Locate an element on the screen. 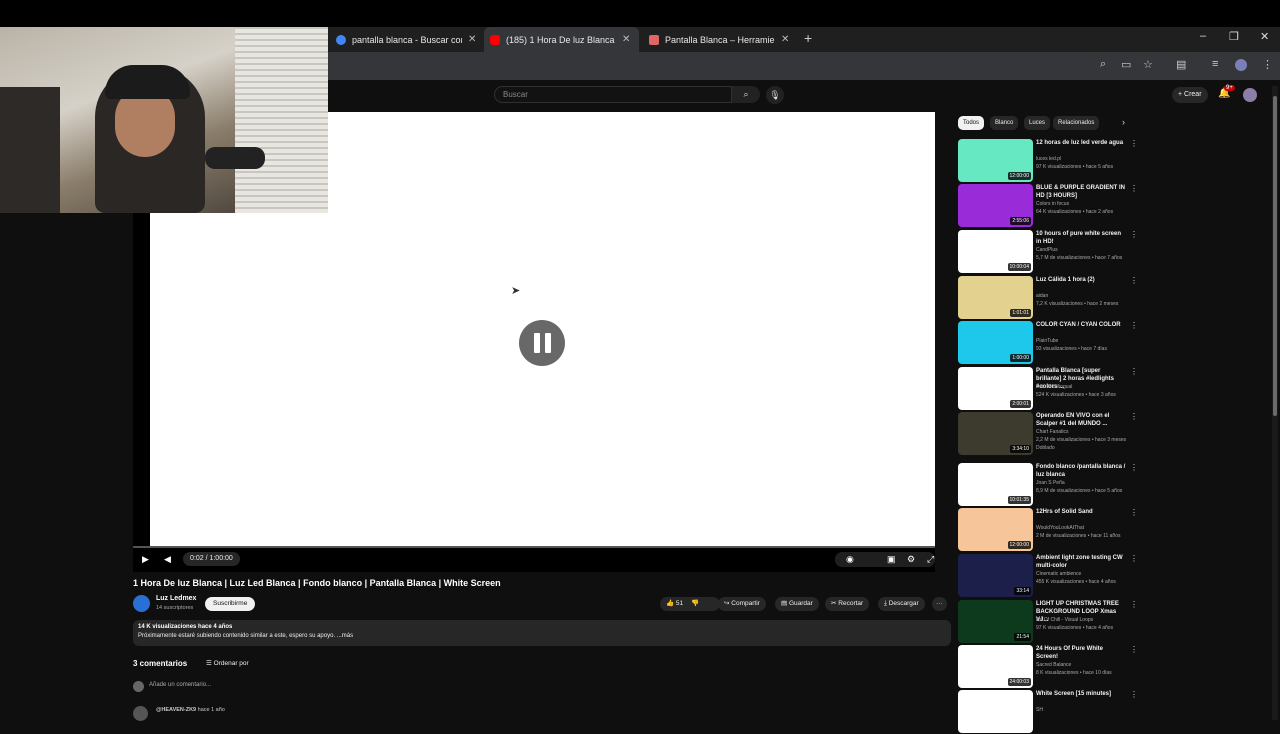 The width and height of the screenshot is (1280, 734). recommendation-title: 12Hrs of Solid Sand is located at coordinates (1081, 512).